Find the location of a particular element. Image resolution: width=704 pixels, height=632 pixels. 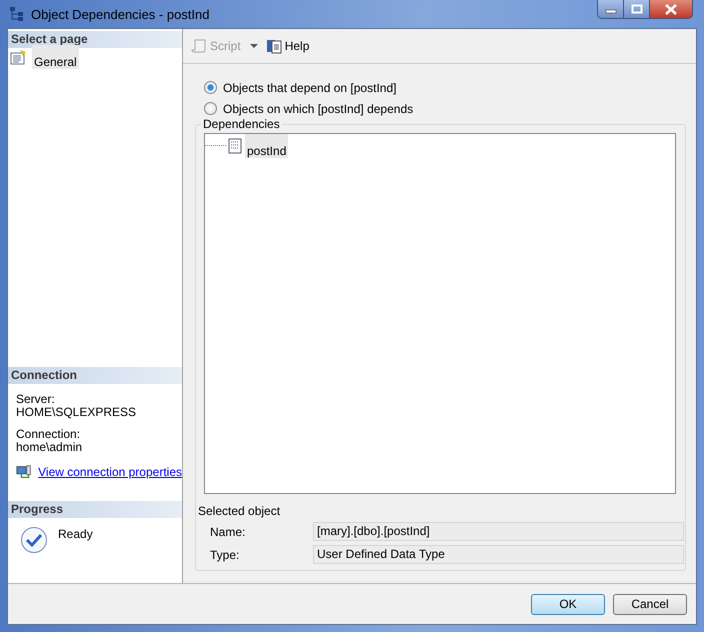

cancel-button: Cancel is located at coordinates (650, 604).